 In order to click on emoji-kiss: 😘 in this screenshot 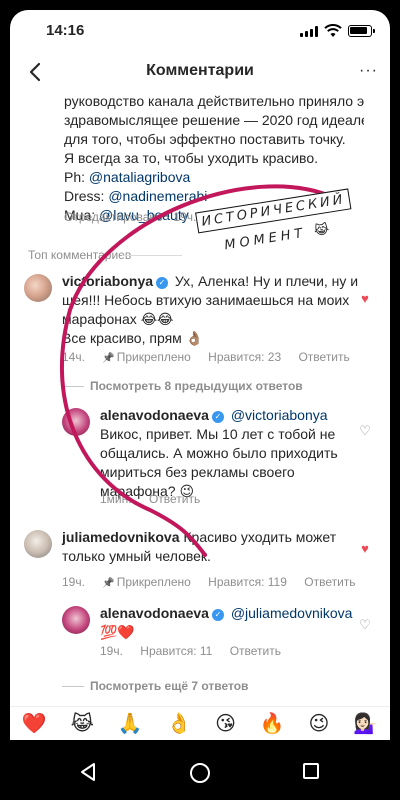, I will do `click(225, 723)`.